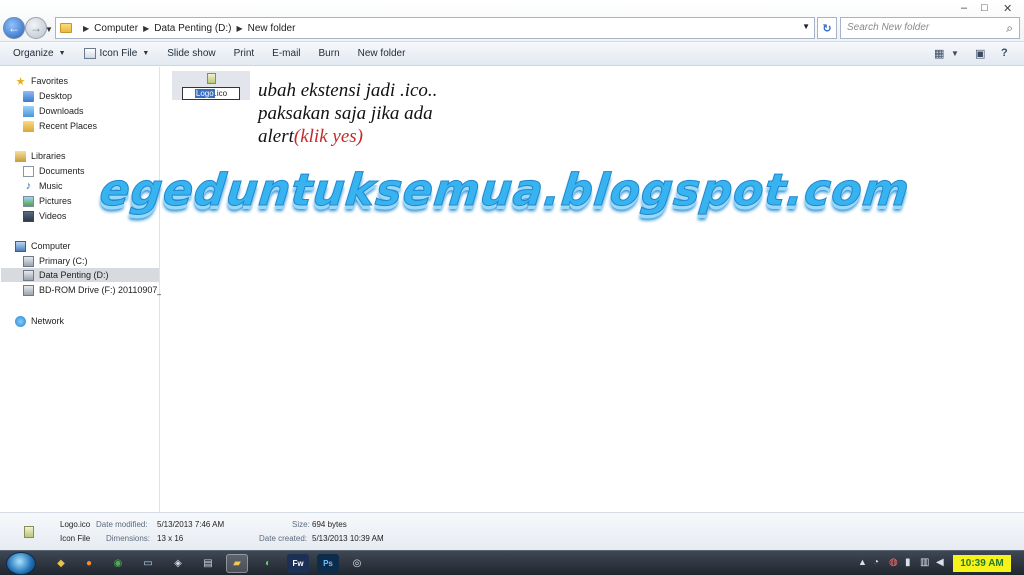  Describe the element at coordinates (984, 8) in the screenshot. I see `maximize-button: □` at that location.